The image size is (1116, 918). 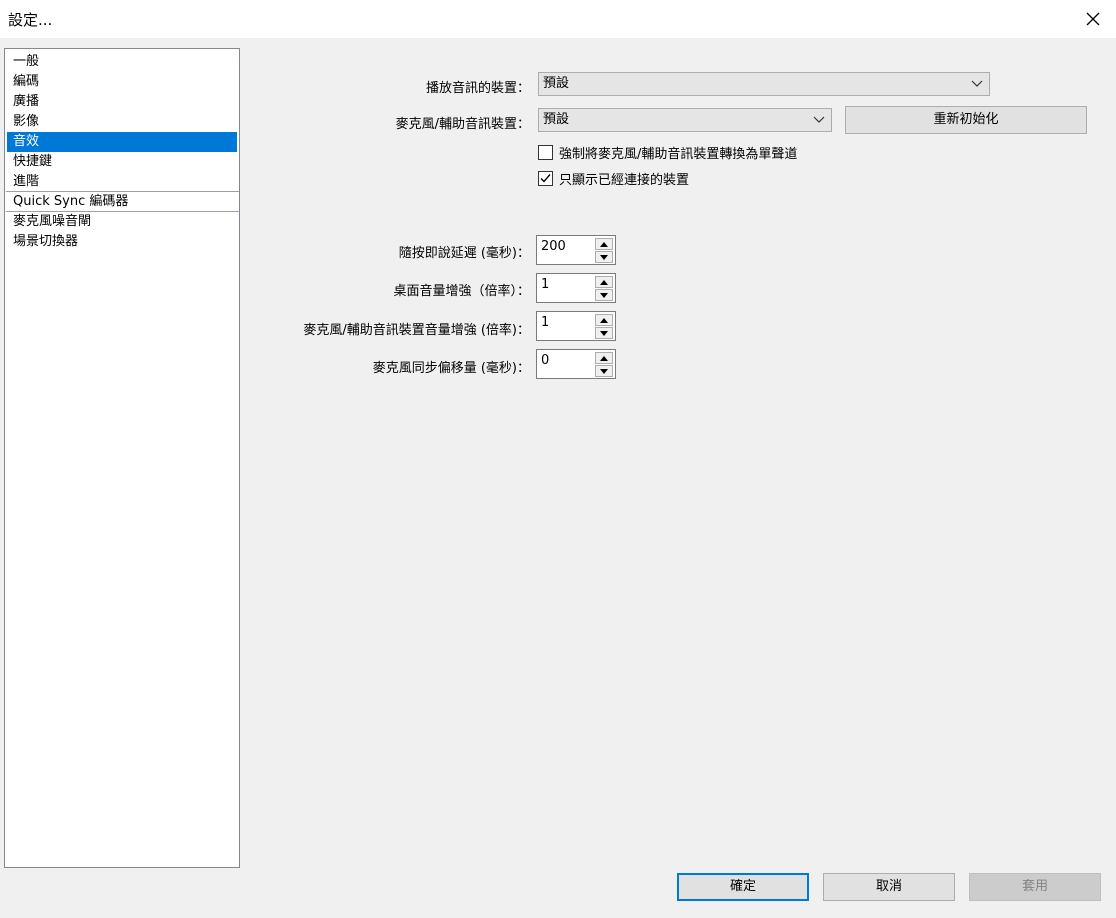 I want to click on ptt-delay-spinbox: 200, so click(x=576, y=250).